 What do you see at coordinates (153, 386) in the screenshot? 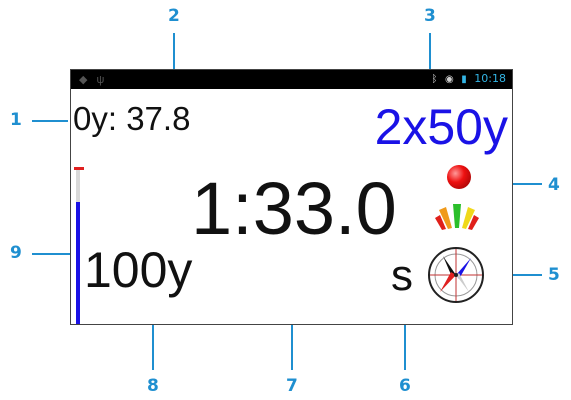
I see `callout-8: 8` at bounding box center [153, 386].